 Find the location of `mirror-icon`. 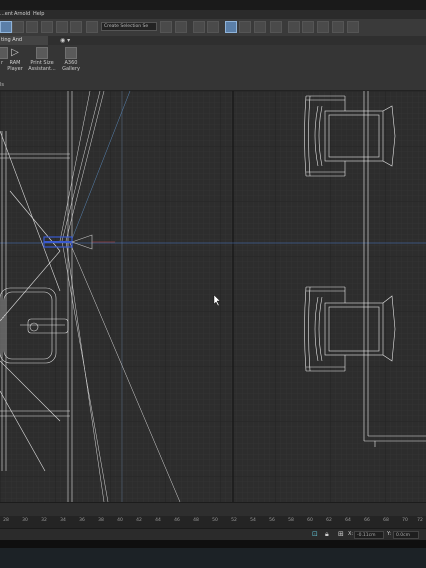

mirror-icon is located at coordinates (166, 27).